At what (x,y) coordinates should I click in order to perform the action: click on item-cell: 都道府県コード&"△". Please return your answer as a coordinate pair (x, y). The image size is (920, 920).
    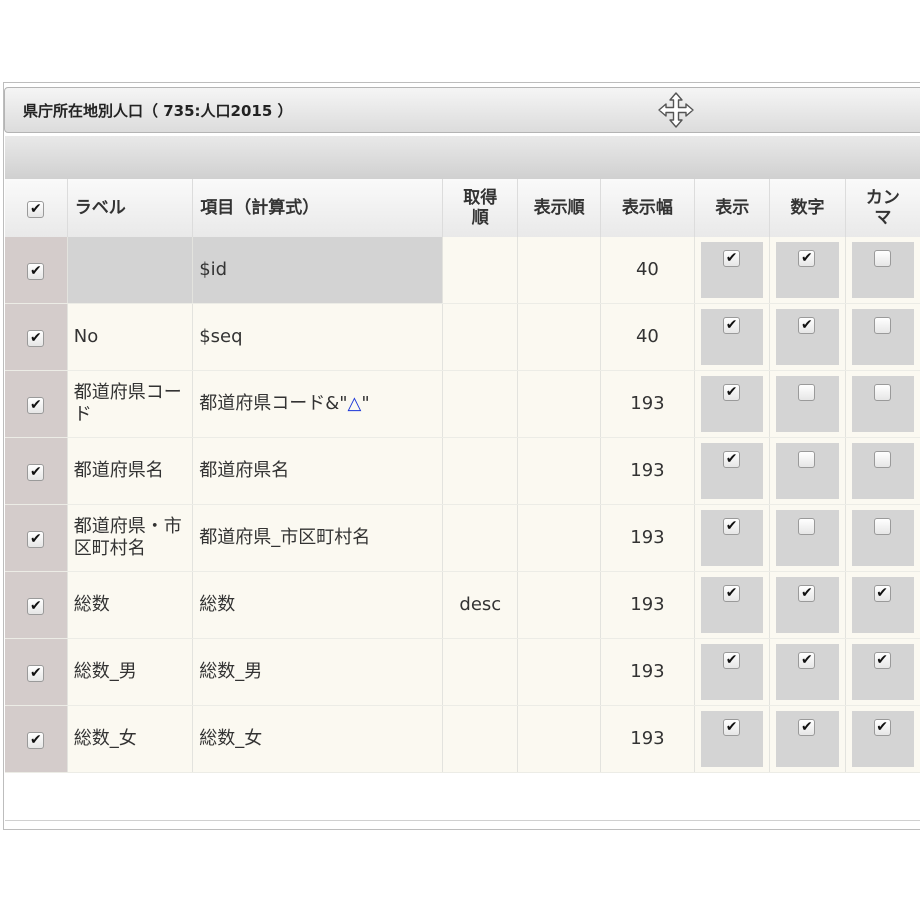
    Looking at the image, I should click on (318, 404).